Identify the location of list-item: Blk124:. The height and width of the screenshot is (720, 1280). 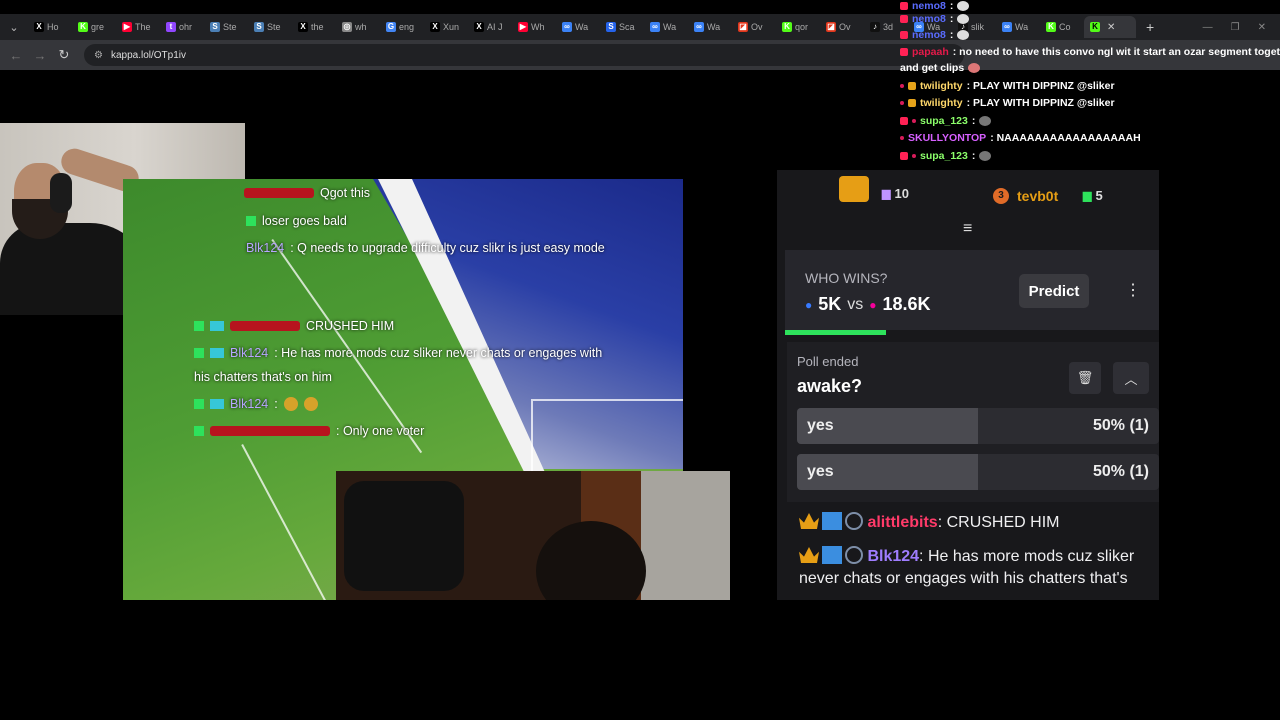
(256, 404).